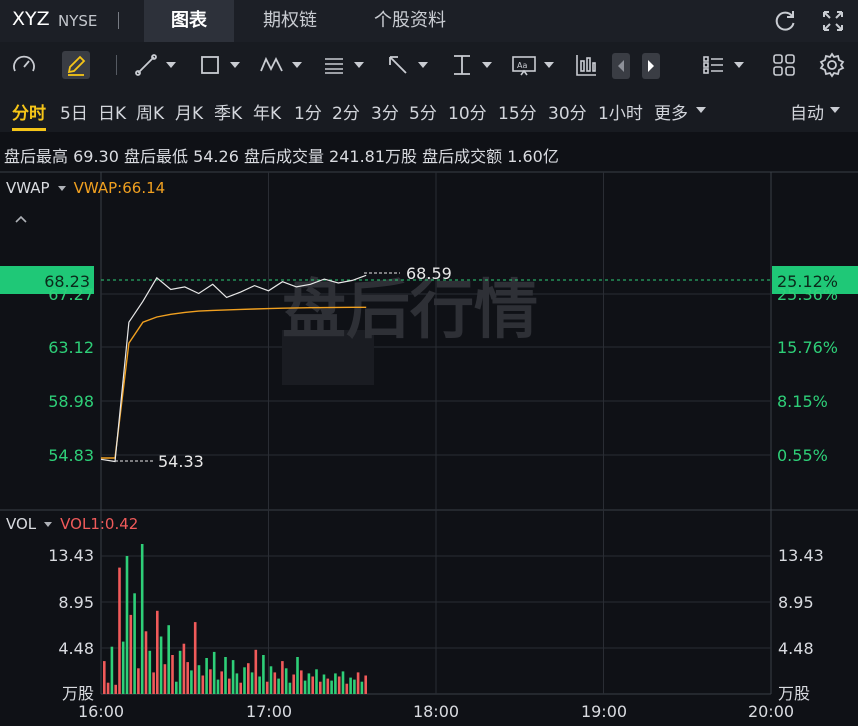  Describe the element at coordinates (71, 455) in the screenshot. I see `y-label-54: 54.83` at that location.